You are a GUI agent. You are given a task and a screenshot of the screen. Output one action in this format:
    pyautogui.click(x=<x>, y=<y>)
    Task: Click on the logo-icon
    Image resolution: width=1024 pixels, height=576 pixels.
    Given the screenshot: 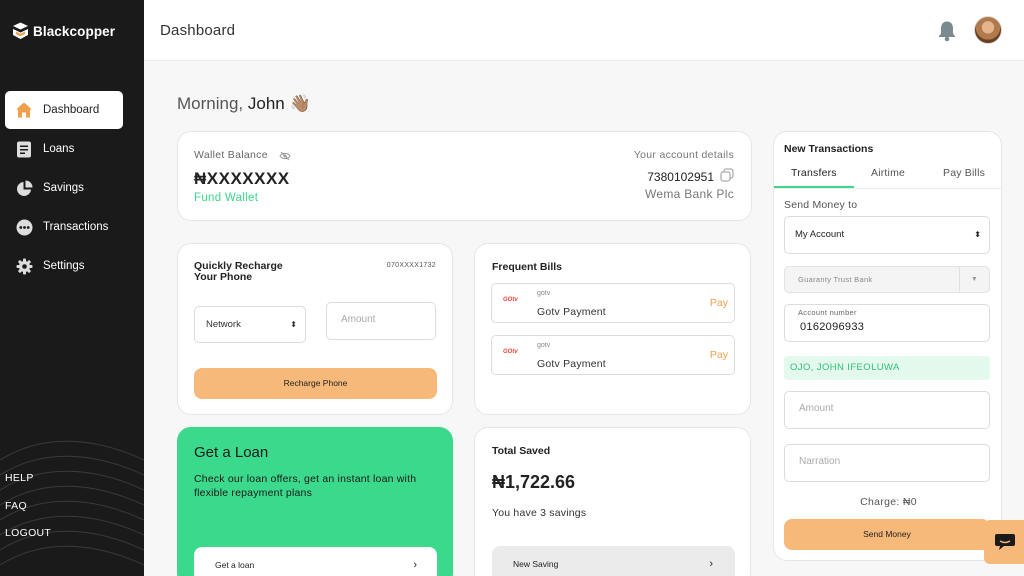 What is the action you would take?
    pyautogui.click(x=20, y=31)
    